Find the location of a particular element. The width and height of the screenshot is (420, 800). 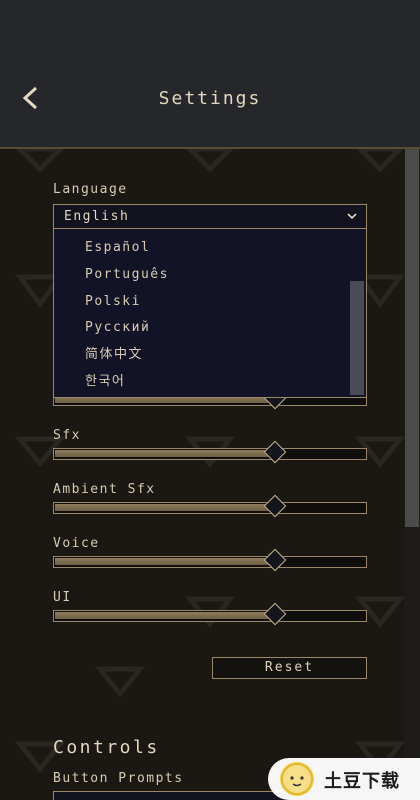

watermark-badge: 土豆下载 is located at coordinates (344, 779).